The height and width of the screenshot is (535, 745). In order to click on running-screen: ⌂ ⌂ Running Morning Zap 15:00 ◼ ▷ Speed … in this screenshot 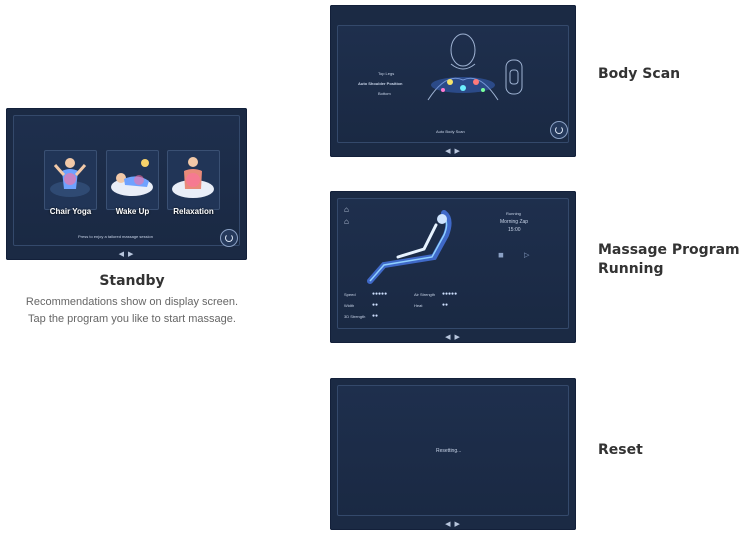, I will do `click(453, 267)`.